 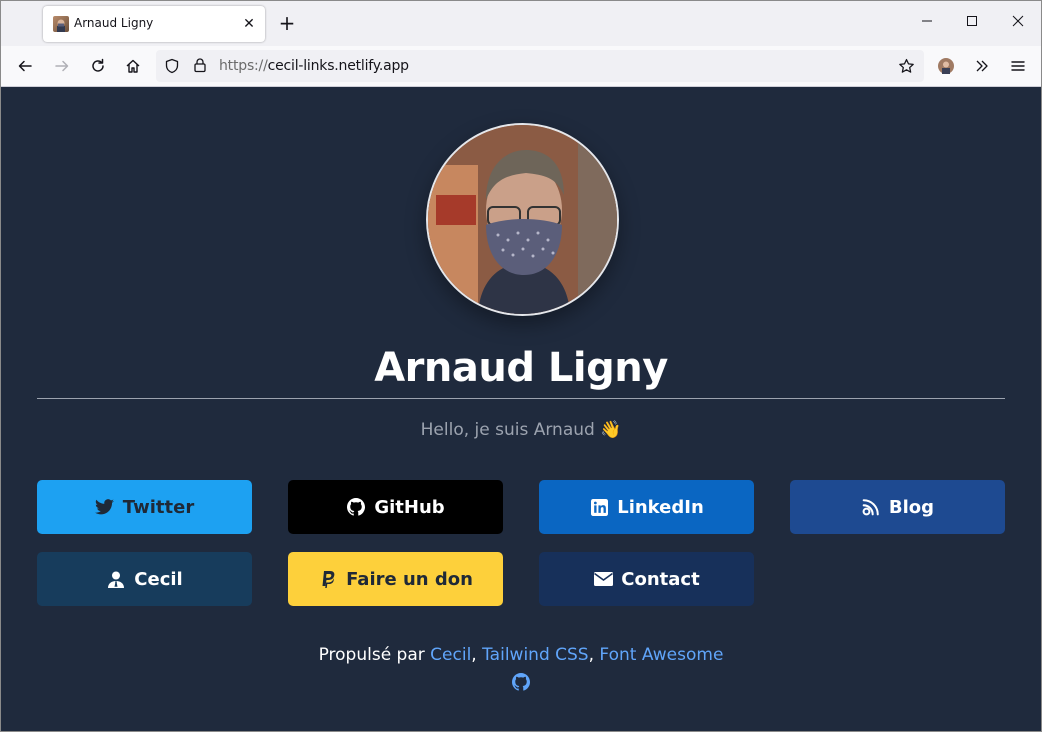 I want to click on tab-strip: Arnaud Ligny ✕ +, so click(x=521, y=23).